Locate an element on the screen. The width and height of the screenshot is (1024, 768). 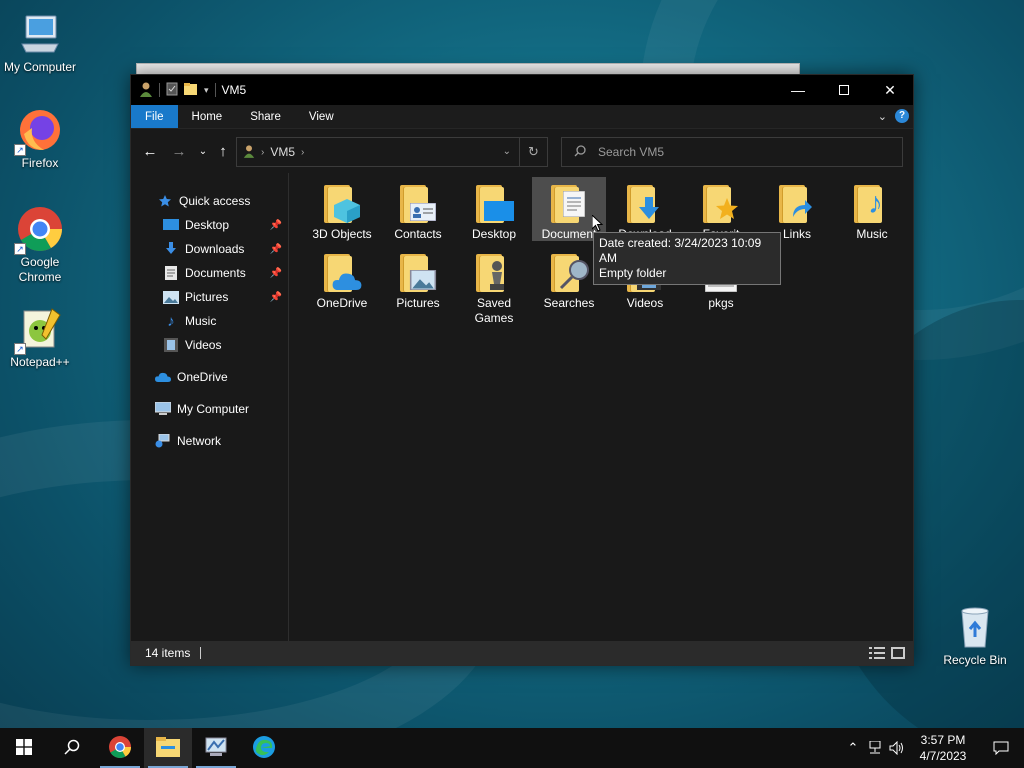
close-button: ✕ is located at coordinates (890, 90).